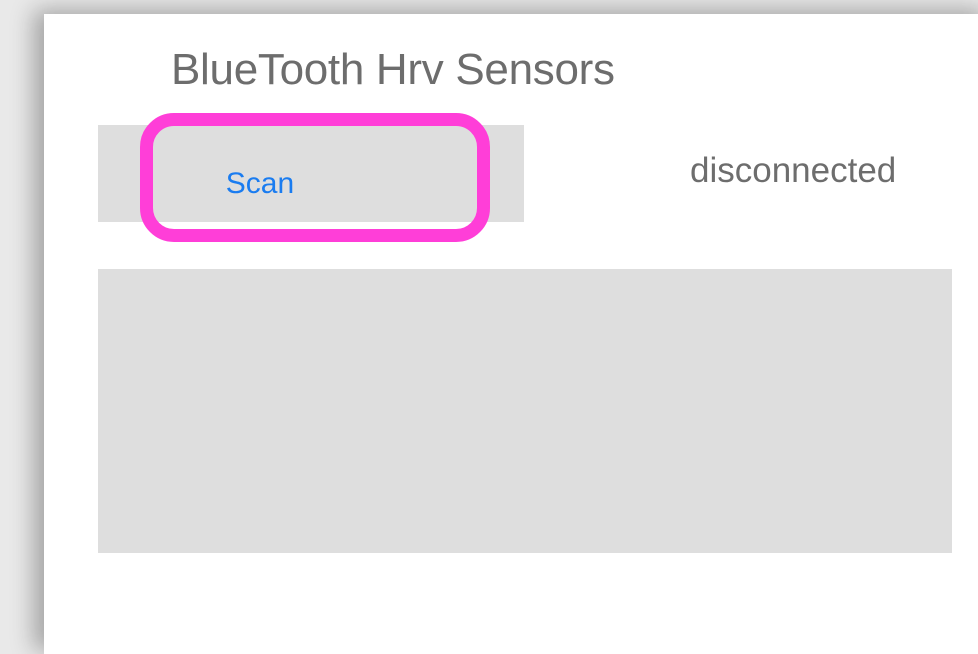 This screenshot has height=654, width=978. What do you see at coordinates (793, 170) in the screenshot?
I see `connection-status: disconnected` at bounding box center [793, 170].